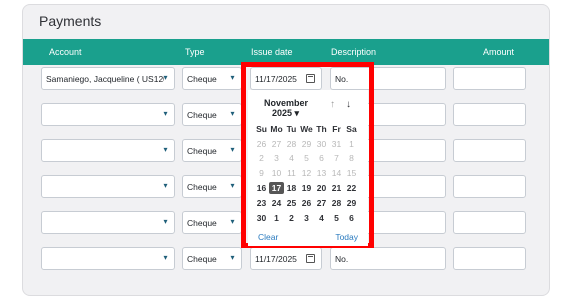  What do you see at coordinates (291, 188) in the screenshot?
I see `calendar-day: 18` at bounding box center [291, 188].